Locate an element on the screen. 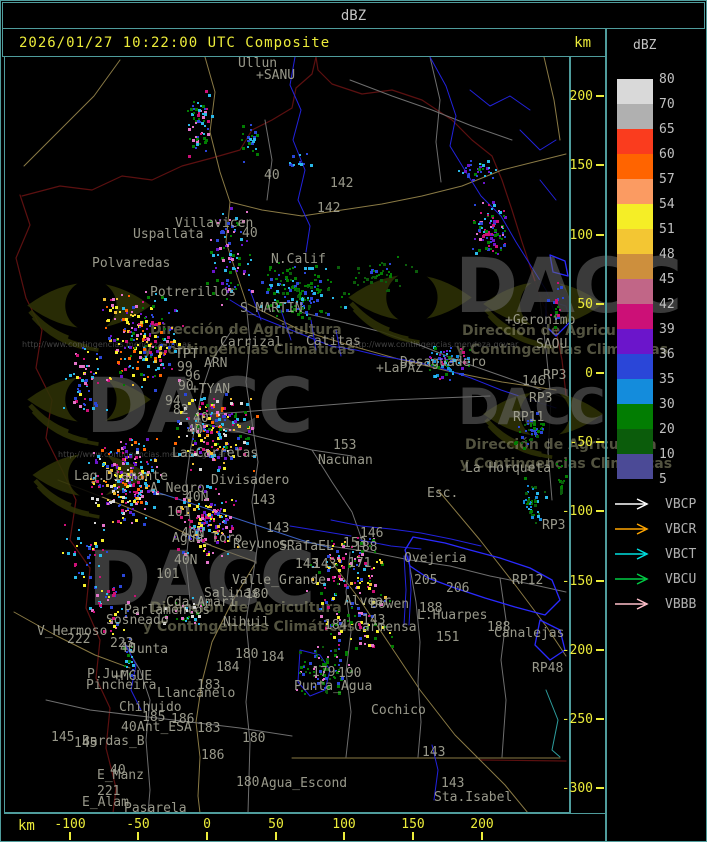 This screenshot has width=707, height=842. x-axis-tick-label: 150 is located at coordinates (413, 824).